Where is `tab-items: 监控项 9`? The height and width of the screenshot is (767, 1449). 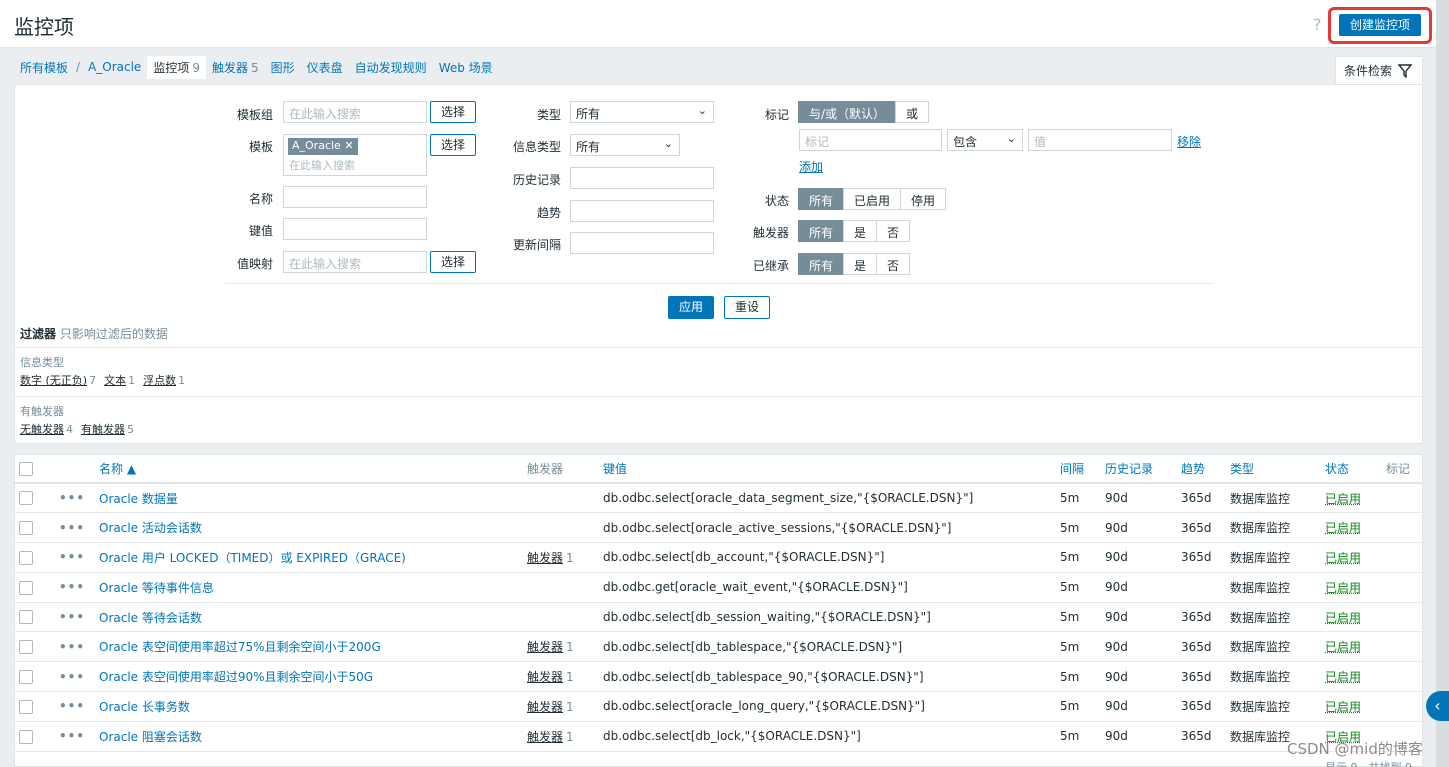 tab-items: 监控项 9 is located at coordinates (176, 67).